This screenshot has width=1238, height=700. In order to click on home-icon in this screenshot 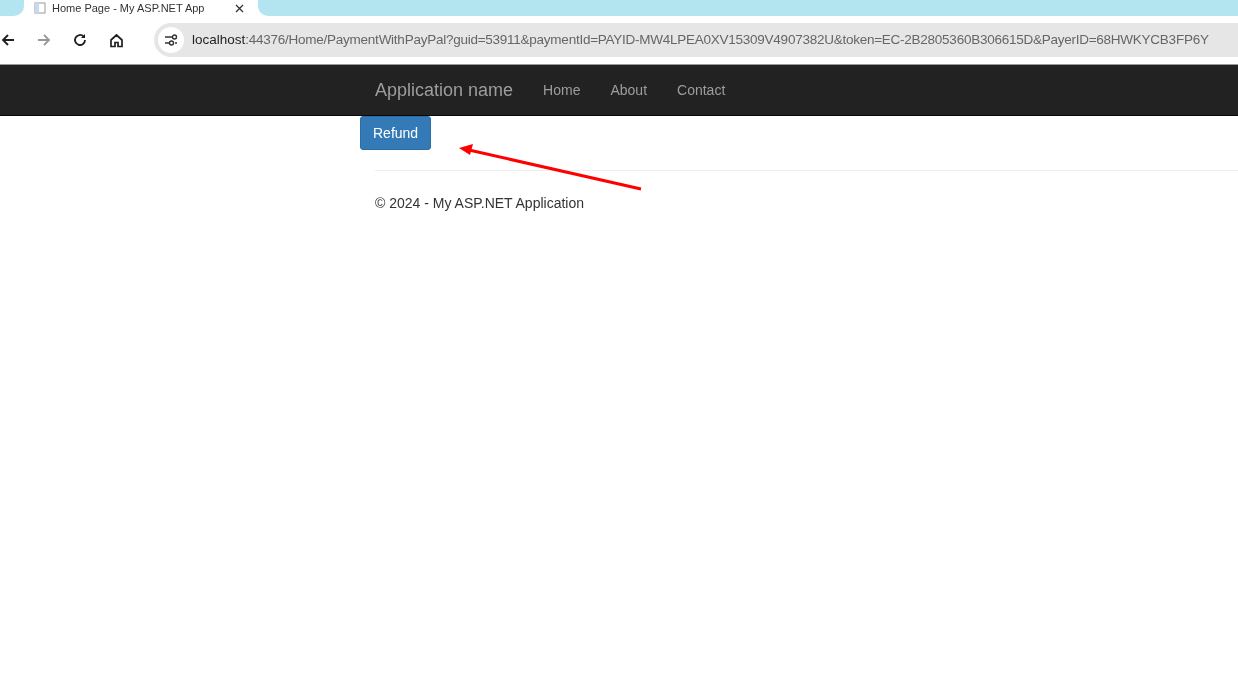, I will do `click(116, 40)`.